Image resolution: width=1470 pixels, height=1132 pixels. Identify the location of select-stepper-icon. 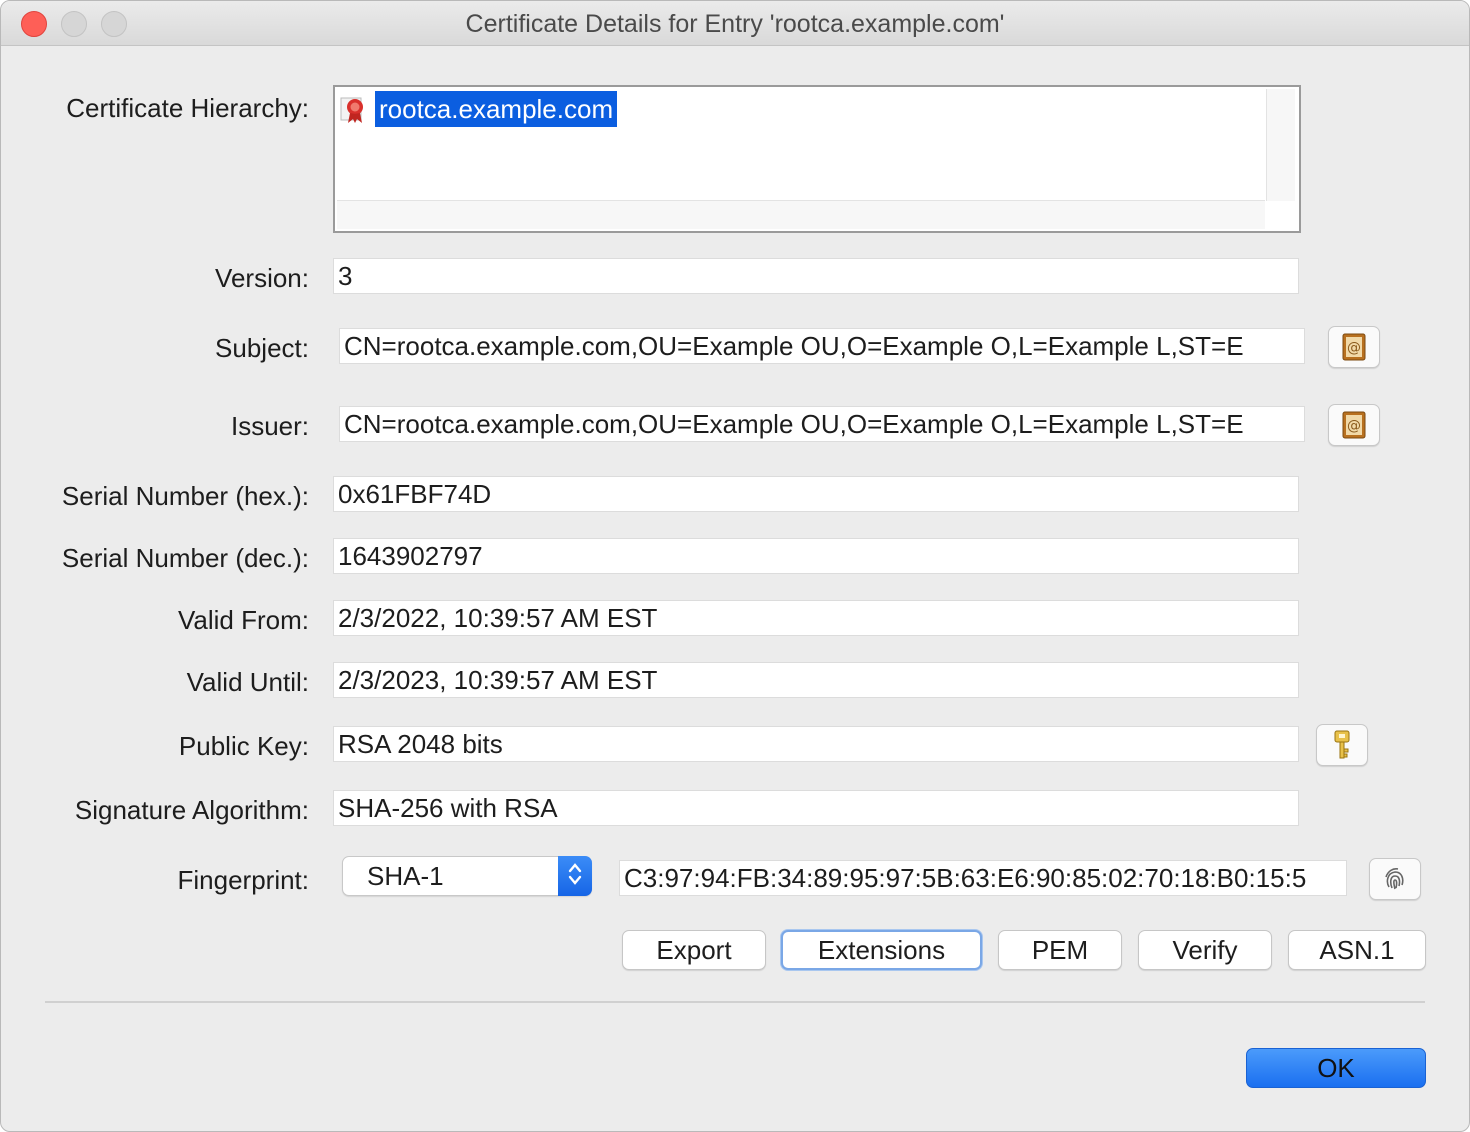
(575, 876).